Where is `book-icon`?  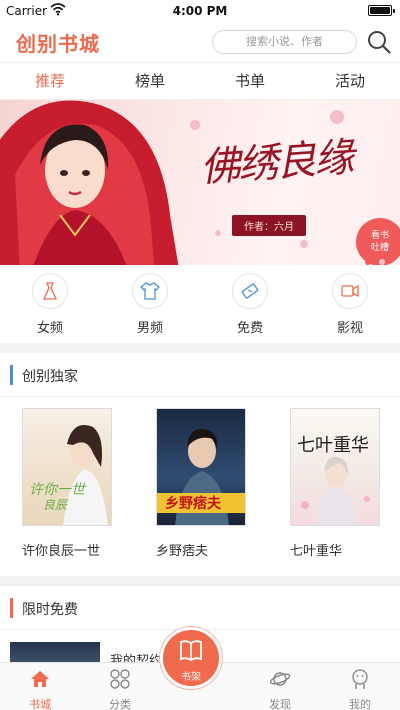
book-icon is located at coordinates (191, 651).